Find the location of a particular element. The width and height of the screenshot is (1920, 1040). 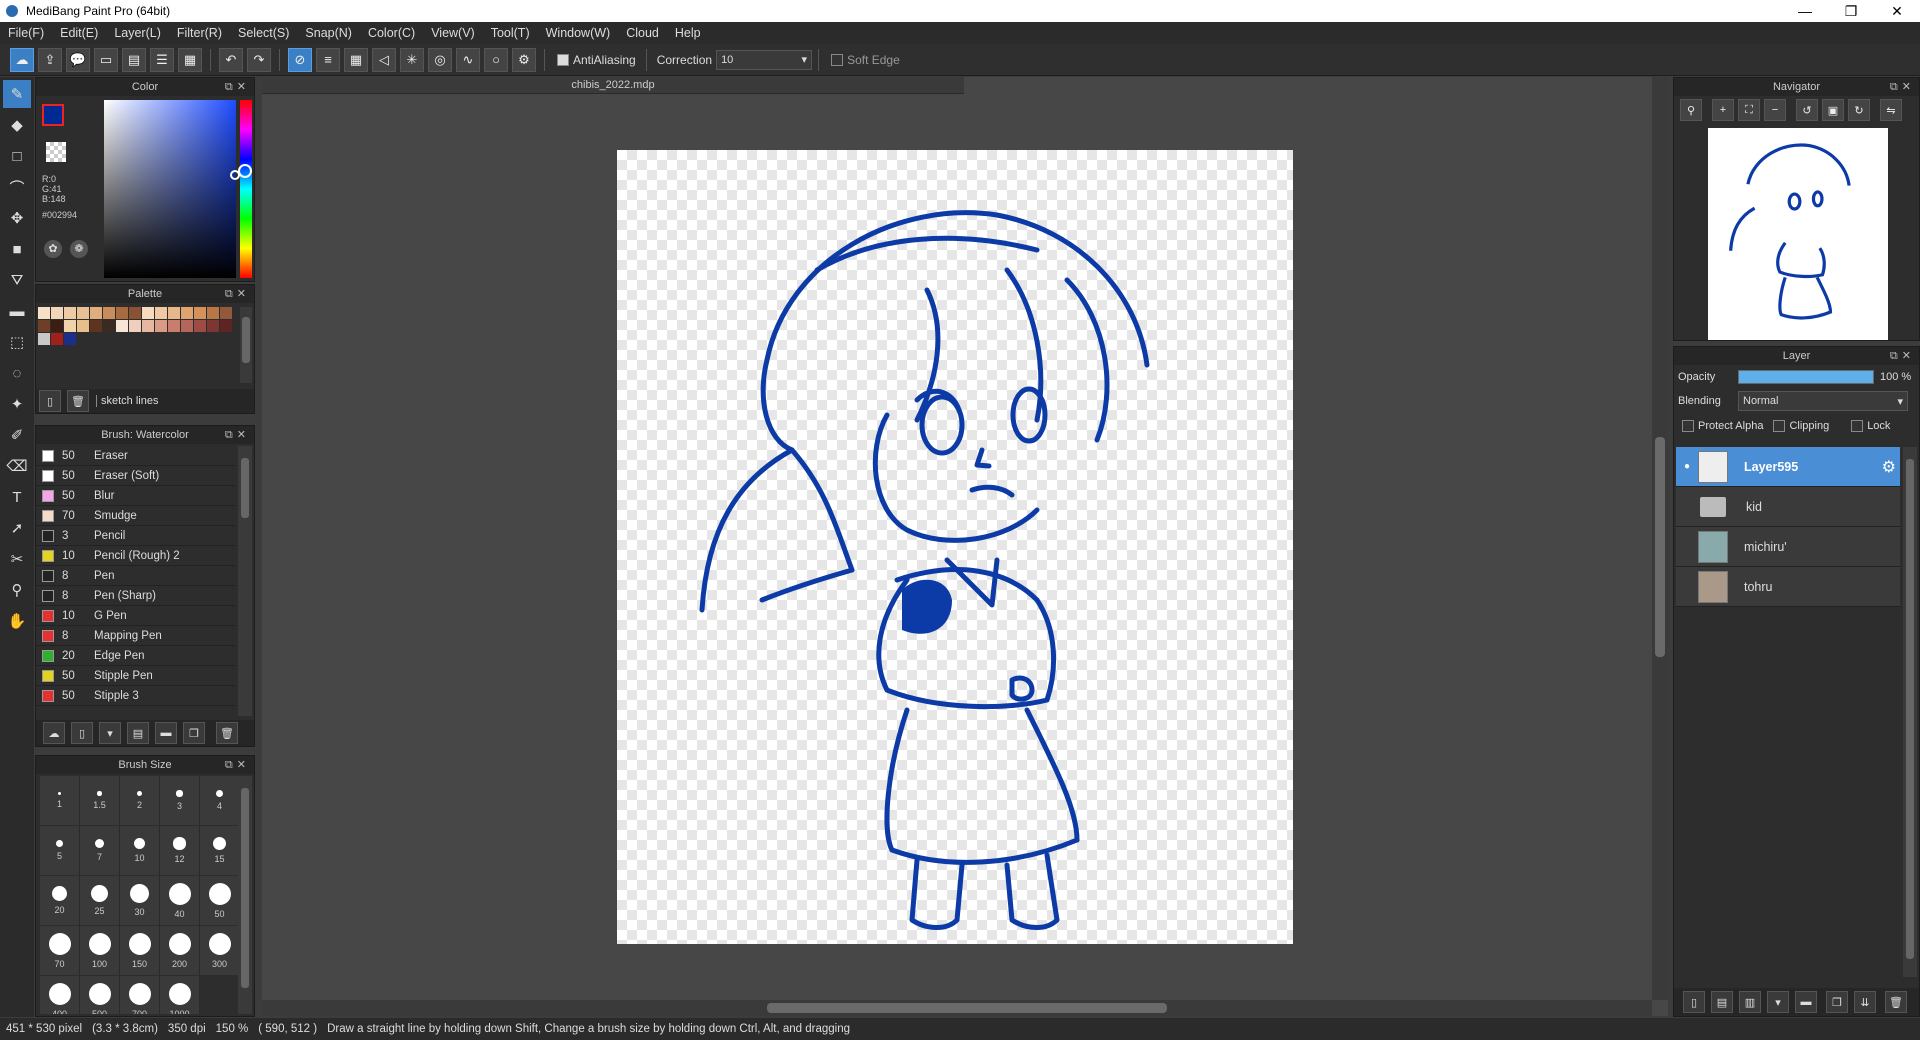

brush-size-option: 7 is located at coordinates (100, 850).